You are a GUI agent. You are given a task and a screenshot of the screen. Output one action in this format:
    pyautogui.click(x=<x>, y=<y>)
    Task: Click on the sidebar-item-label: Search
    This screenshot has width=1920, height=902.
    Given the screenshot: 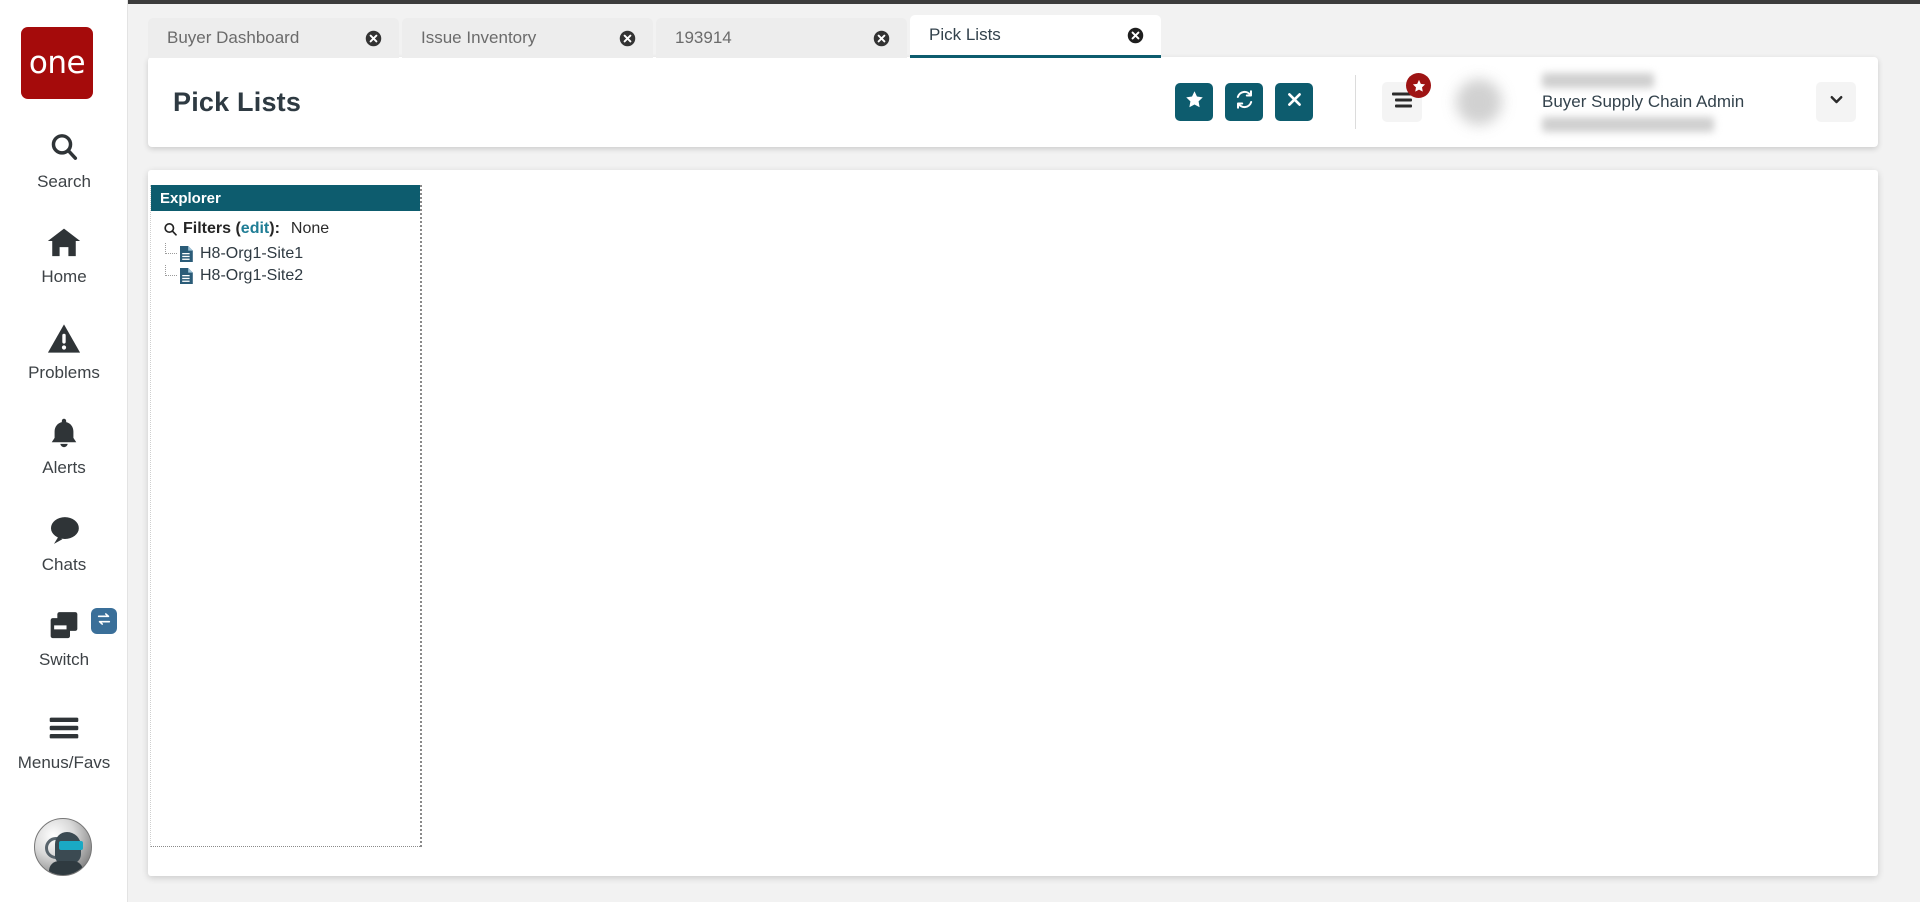 What is the action you would take?
    pyautogui.click(x=64, y=181)
    